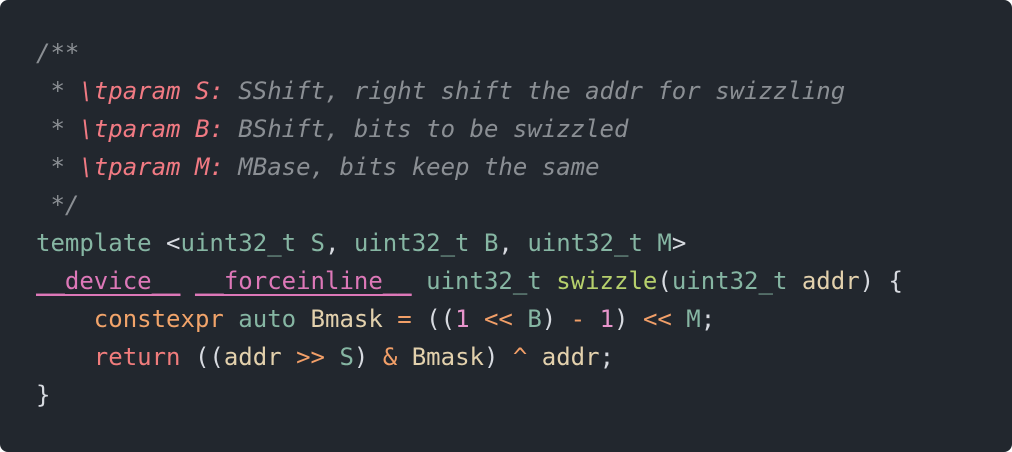 The height and width of the screenshot is (452, 1012). Describe the element at coordinates (679, 243) in the screenshot. I see `code-token-punct: >` at that location.